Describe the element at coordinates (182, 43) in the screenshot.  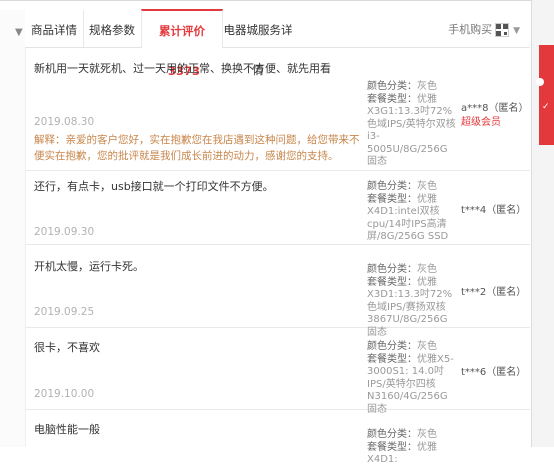
I see `tab-reviews: 累计评价3373` at that location.